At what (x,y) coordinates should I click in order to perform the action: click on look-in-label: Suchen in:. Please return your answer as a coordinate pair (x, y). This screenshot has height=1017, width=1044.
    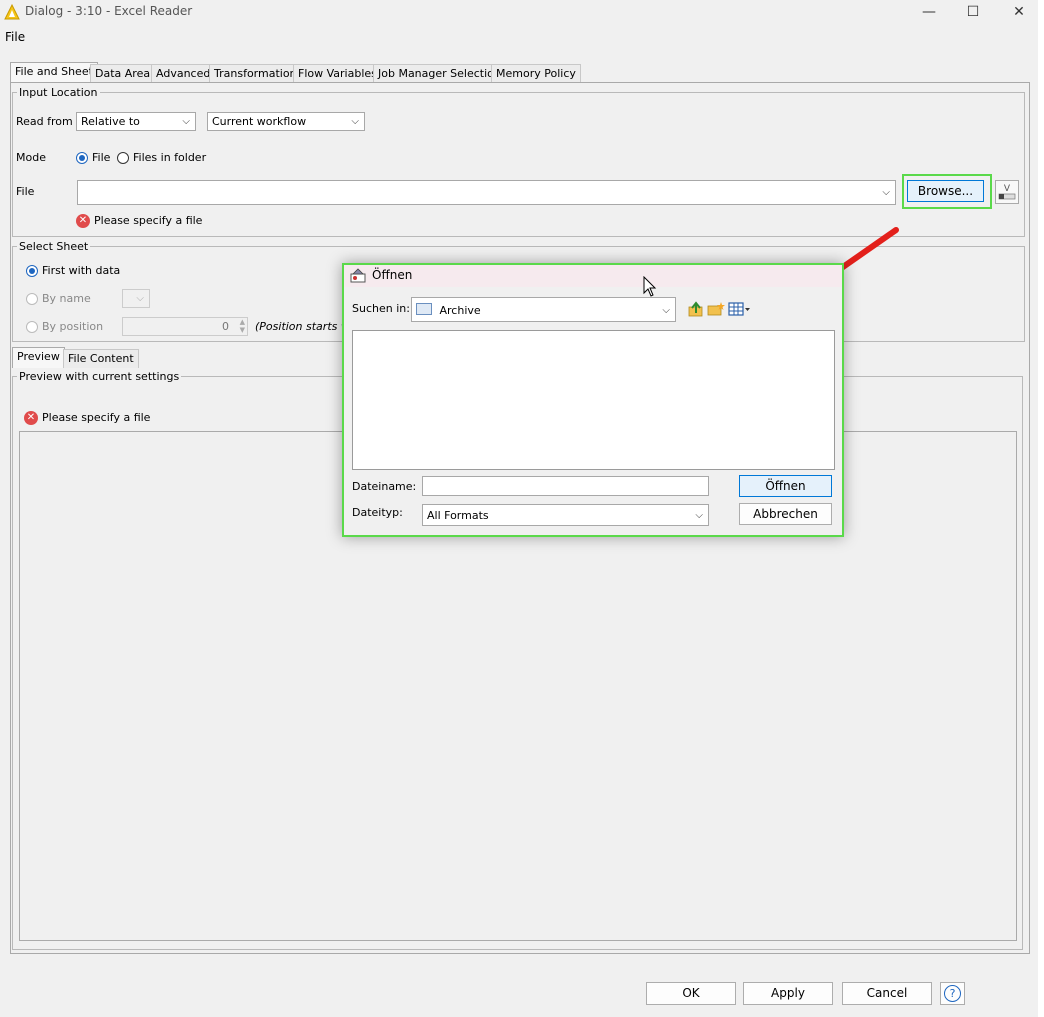
    Looking at the image, I should click on (381, 308).